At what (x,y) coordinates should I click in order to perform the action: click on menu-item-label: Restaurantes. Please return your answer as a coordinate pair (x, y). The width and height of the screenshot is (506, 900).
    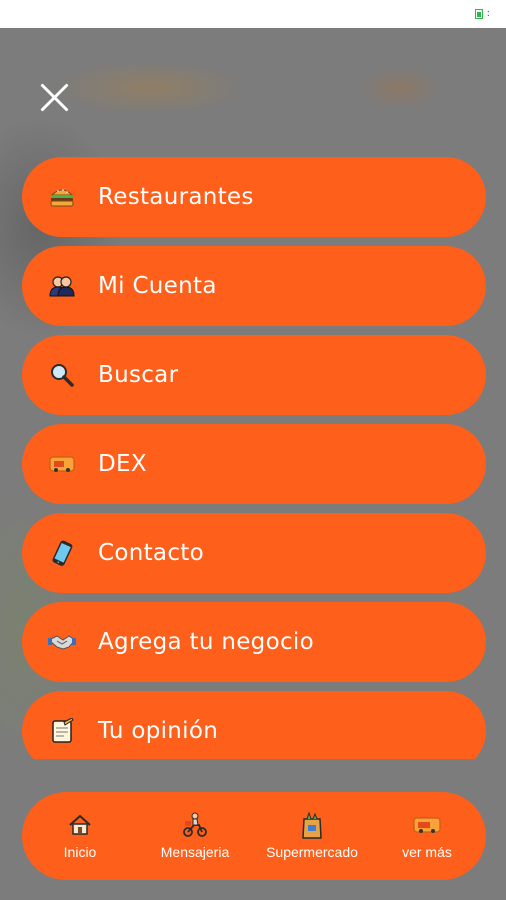
    Looking at the image, I should click on (176, 197).